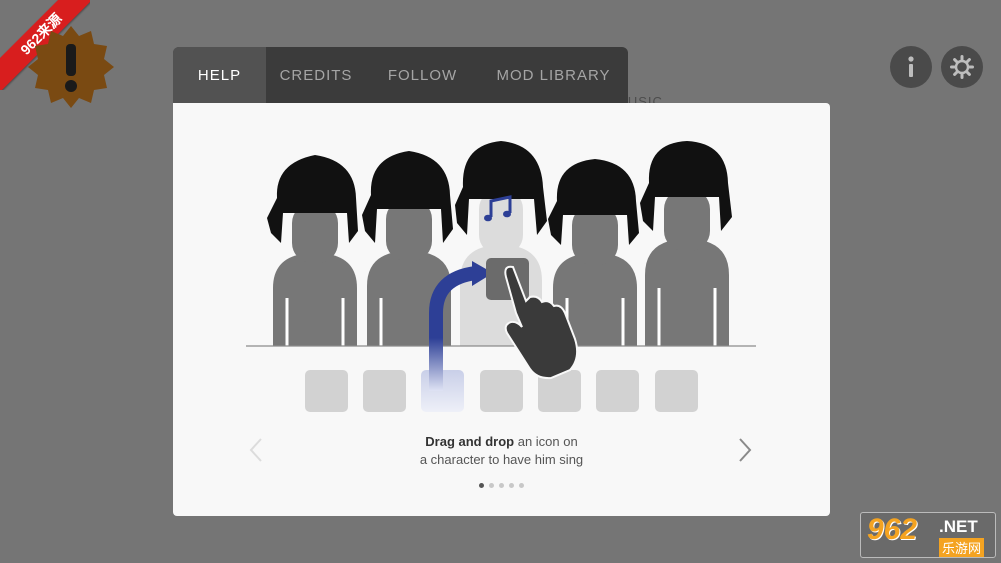  What do you see at coordinates (256, 450) in the screenshot?
I see `chevron-left-icon` at bounding box center [256, 450].